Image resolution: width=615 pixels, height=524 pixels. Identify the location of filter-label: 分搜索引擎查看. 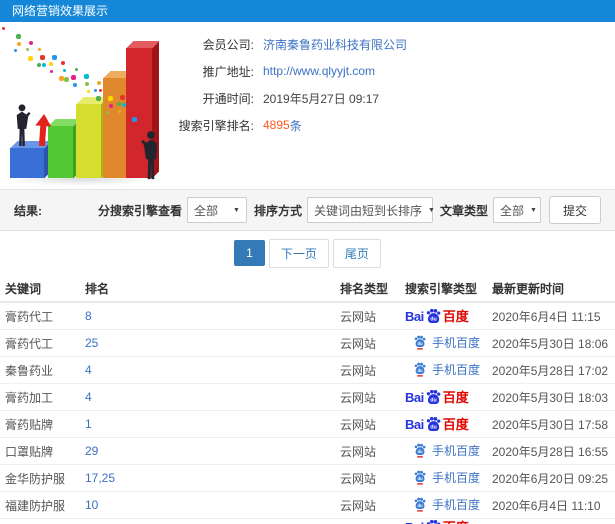
(139, 210).